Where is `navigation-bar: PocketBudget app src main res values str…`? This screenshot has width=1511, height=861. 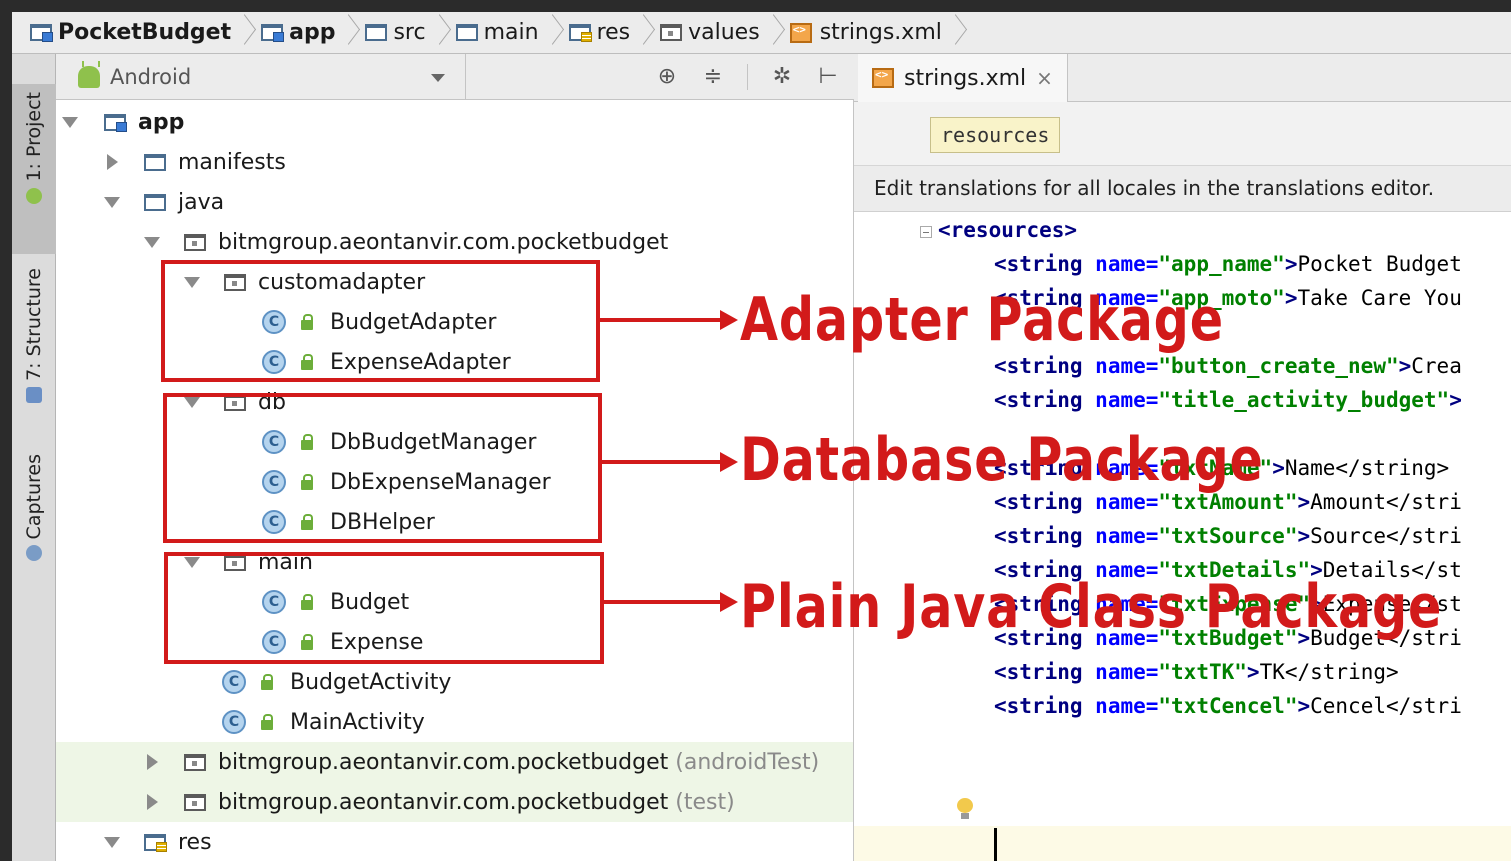 navigation-bar: PocketBudget app src main res values str… is located at coordinates (761, 33).